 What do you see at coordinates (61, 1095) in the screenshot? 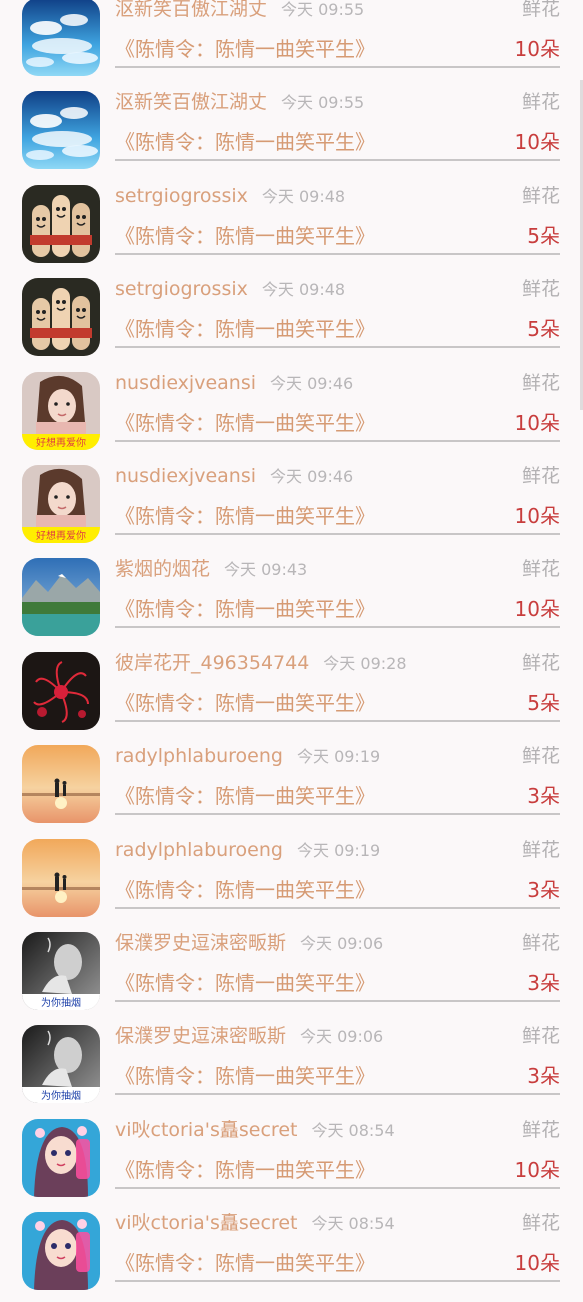
I see `avatar-caption: 为你抽烟` at bounding box center [61, 1095].